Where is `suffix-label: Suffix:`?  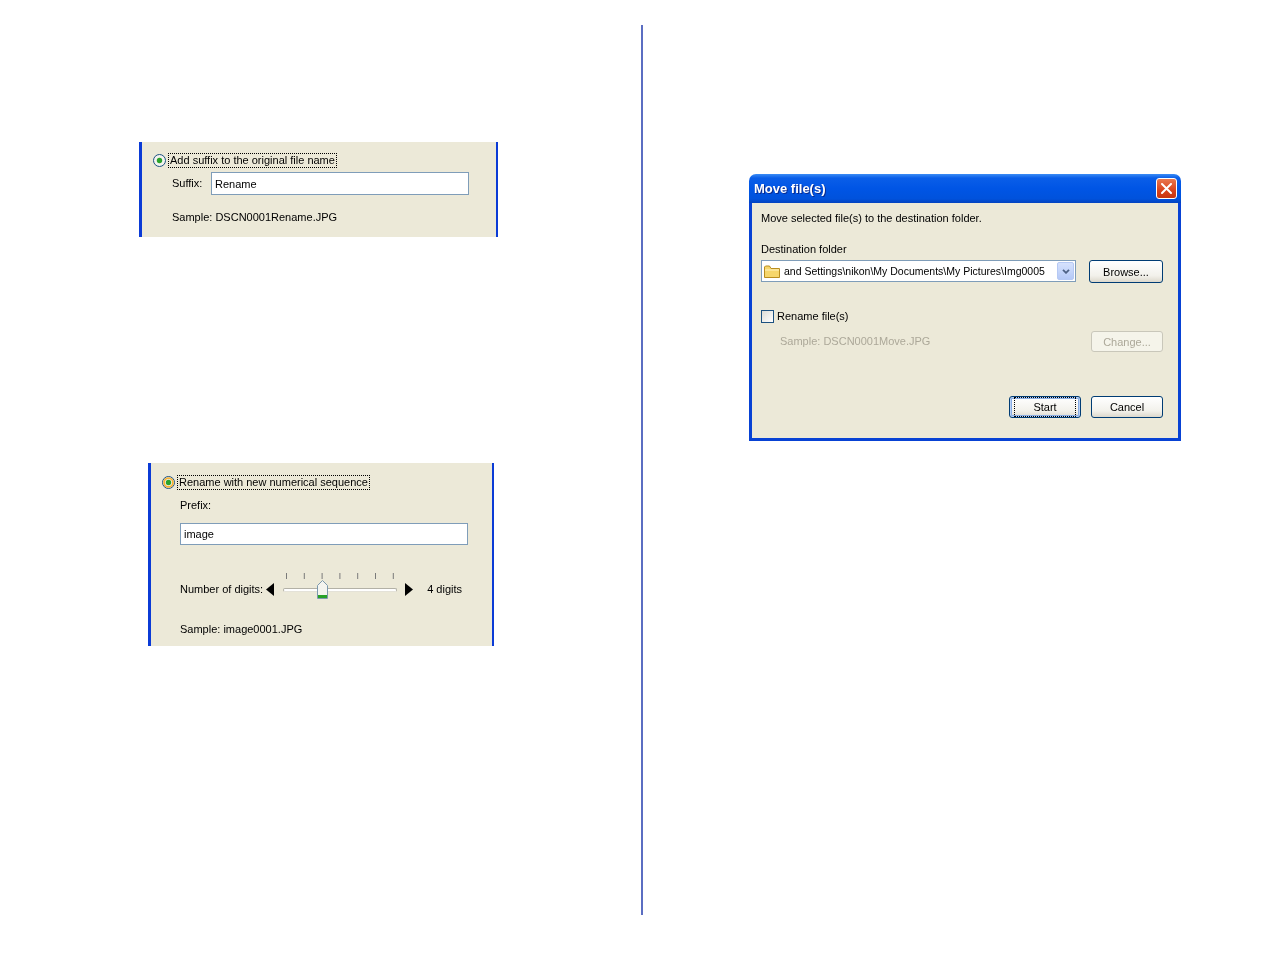
suffix-label: Suffix: is located at coordinates (187, 183).